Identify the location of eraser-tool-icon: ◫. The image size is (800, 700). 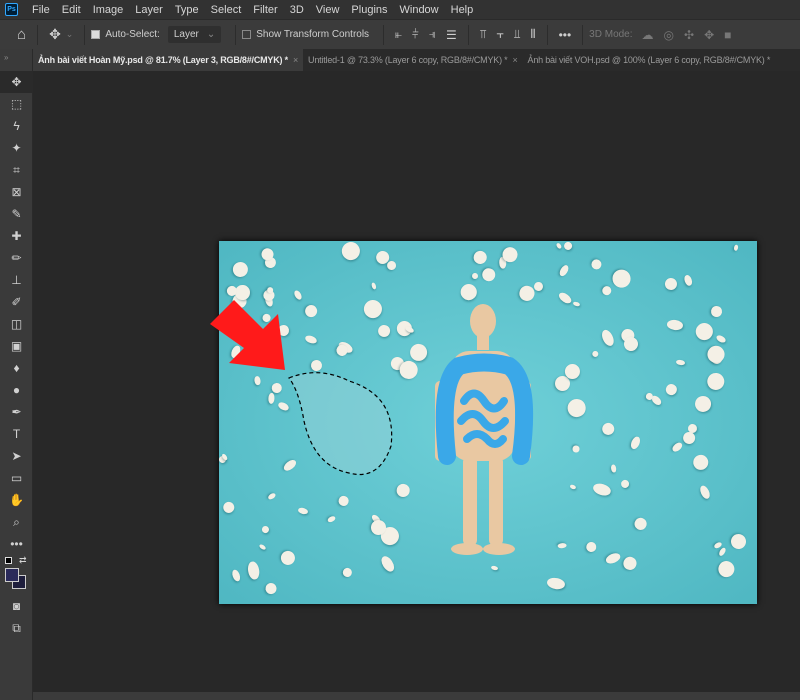
(16, 324).